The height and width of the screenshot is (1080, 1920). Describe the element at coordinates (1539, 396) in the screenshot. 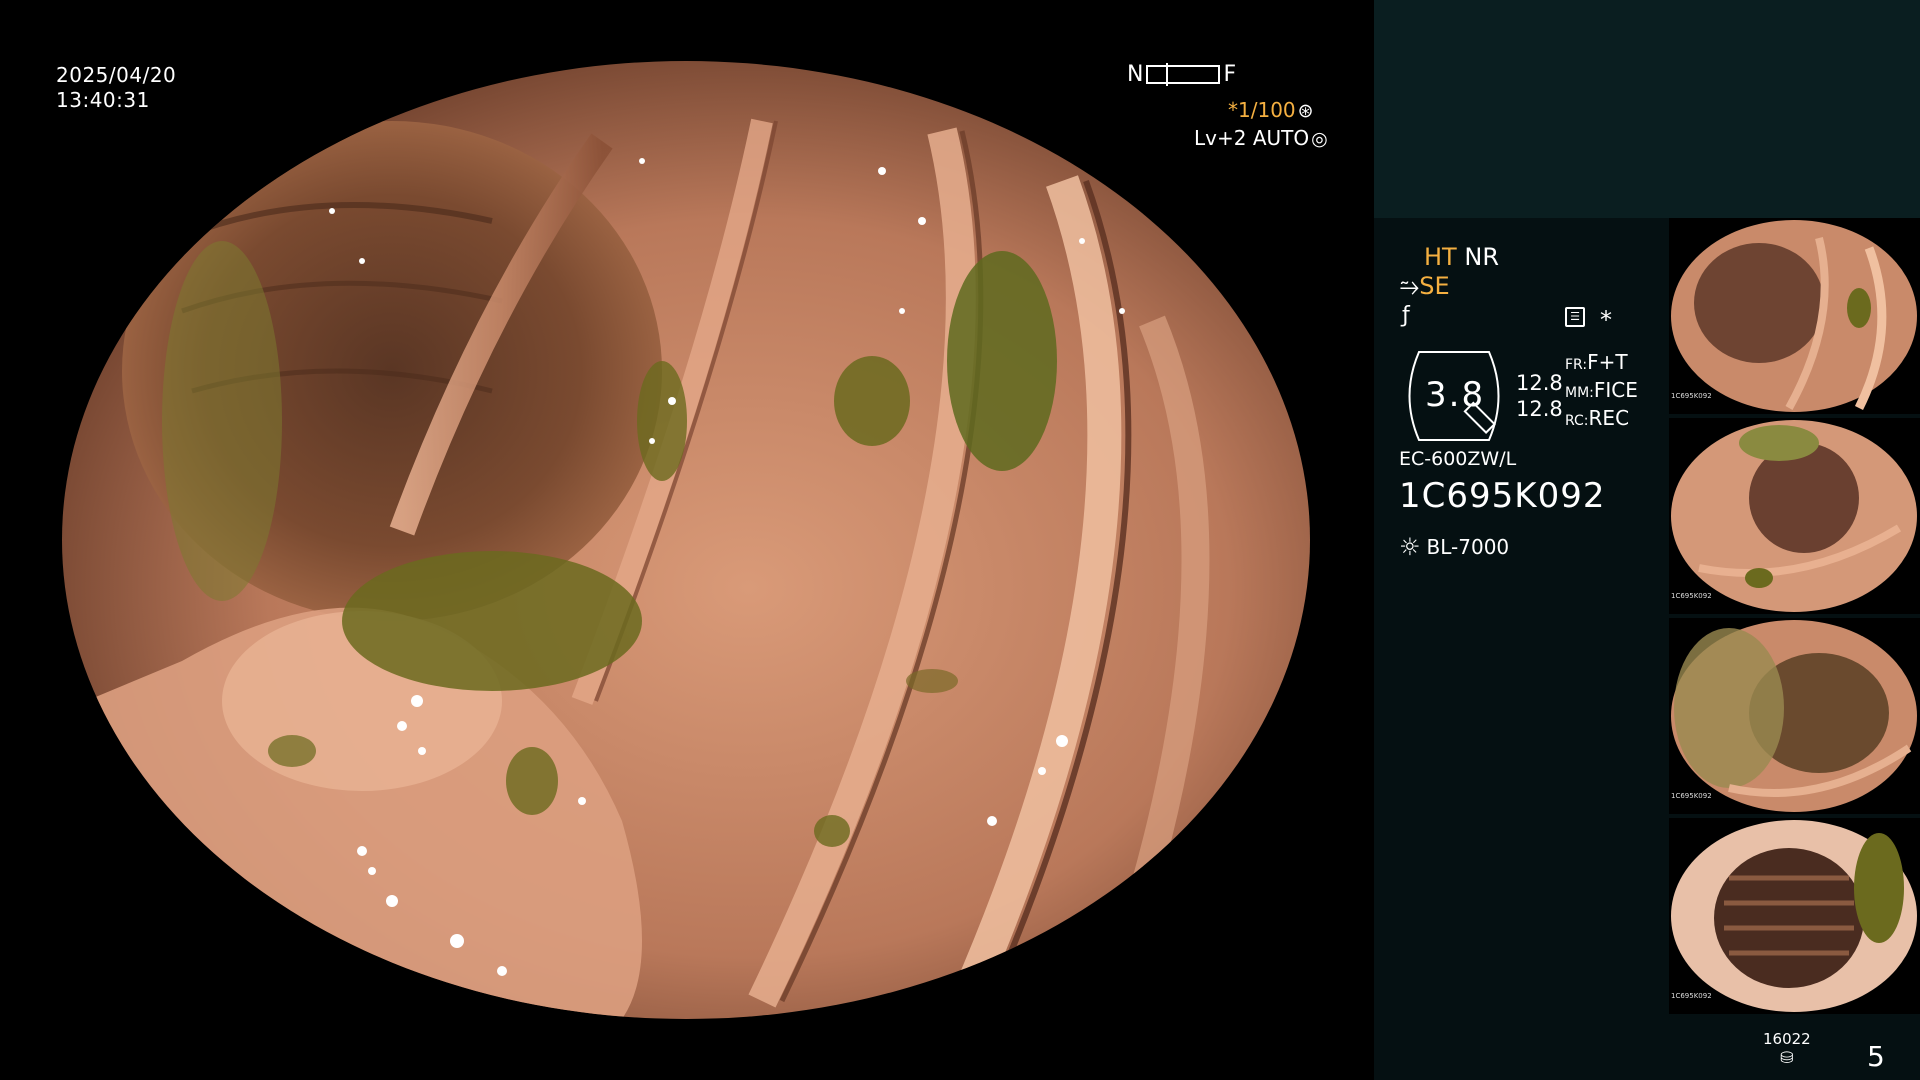

I see `settings-values: 12.8 12.8` at that location.